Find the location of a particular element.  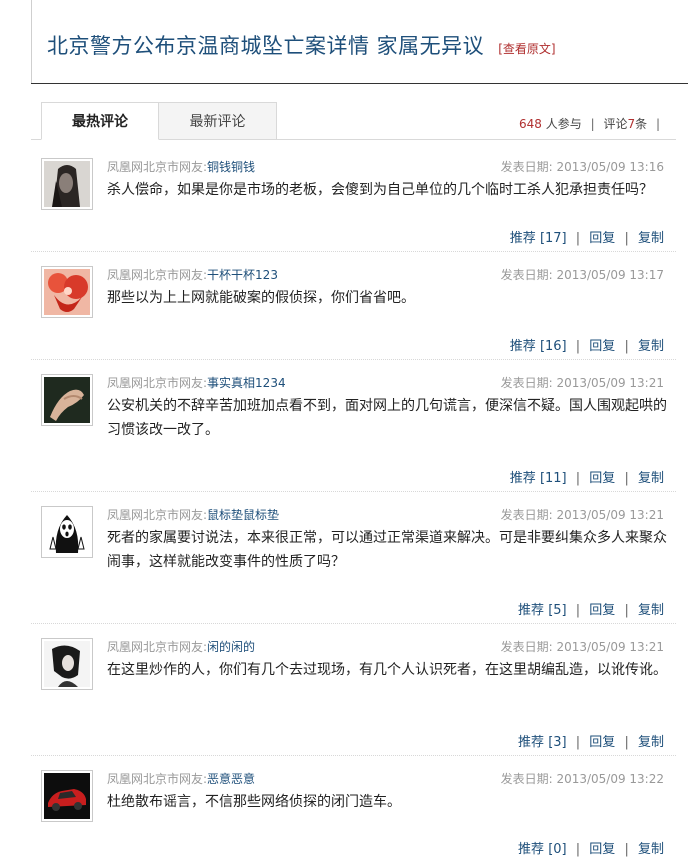

comment-text: 杀人偿命，如果是你是市场的老板，会傻到为自己单位的几个临时工杀人犯承担责任吗？ is located at coordinates (380, 190).